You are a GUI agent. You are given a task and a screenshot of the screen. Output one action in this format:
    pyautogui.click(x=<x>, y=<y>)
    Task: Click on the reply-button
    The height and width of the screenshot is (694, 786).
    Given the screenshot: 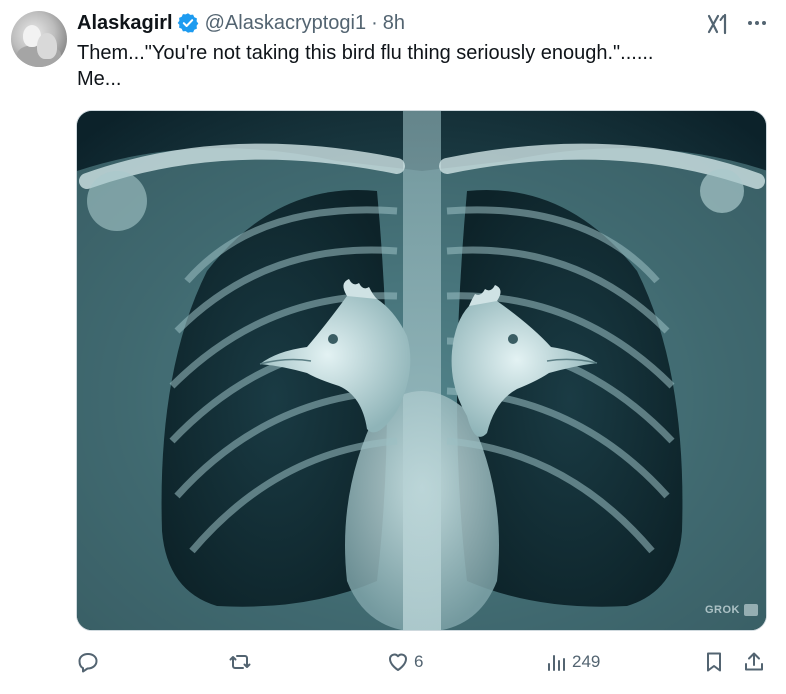 What is the action you would take?
    pyautogui.click(x=90, y=662)
    